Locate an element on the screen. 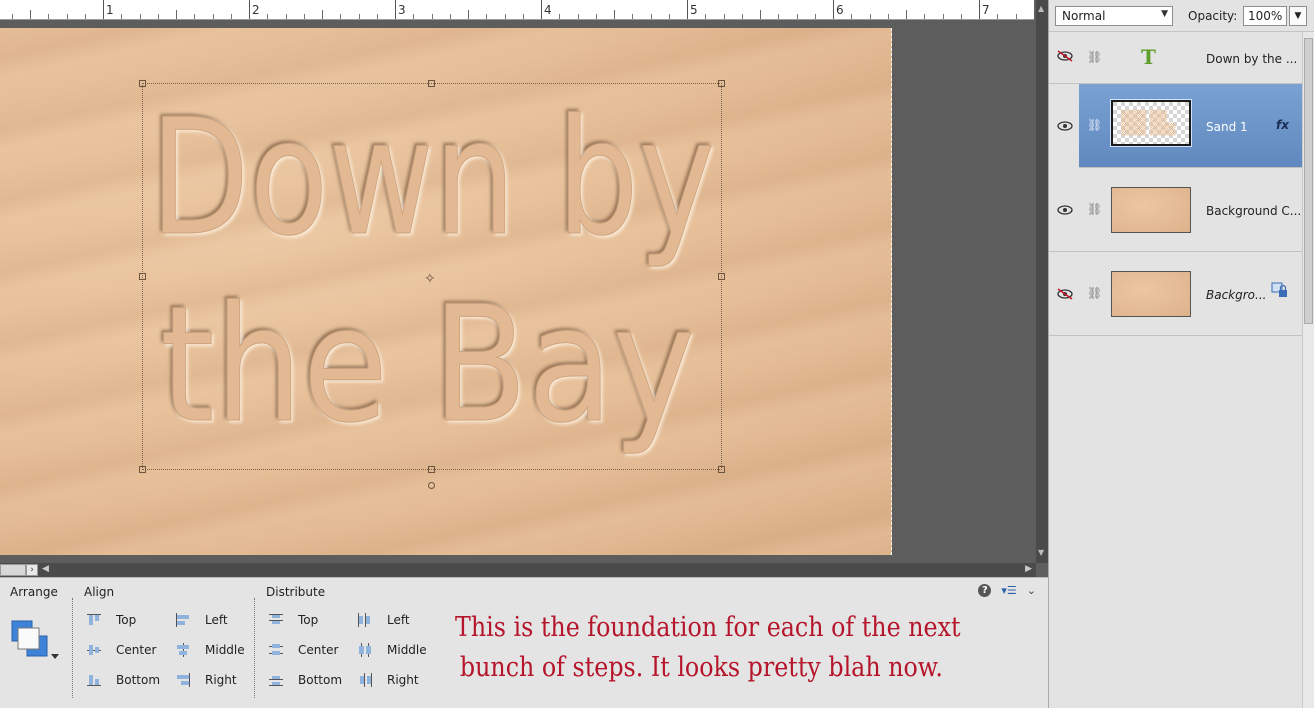  options-menu-icon: ▾☰ is located at coordinates (1008, 590).